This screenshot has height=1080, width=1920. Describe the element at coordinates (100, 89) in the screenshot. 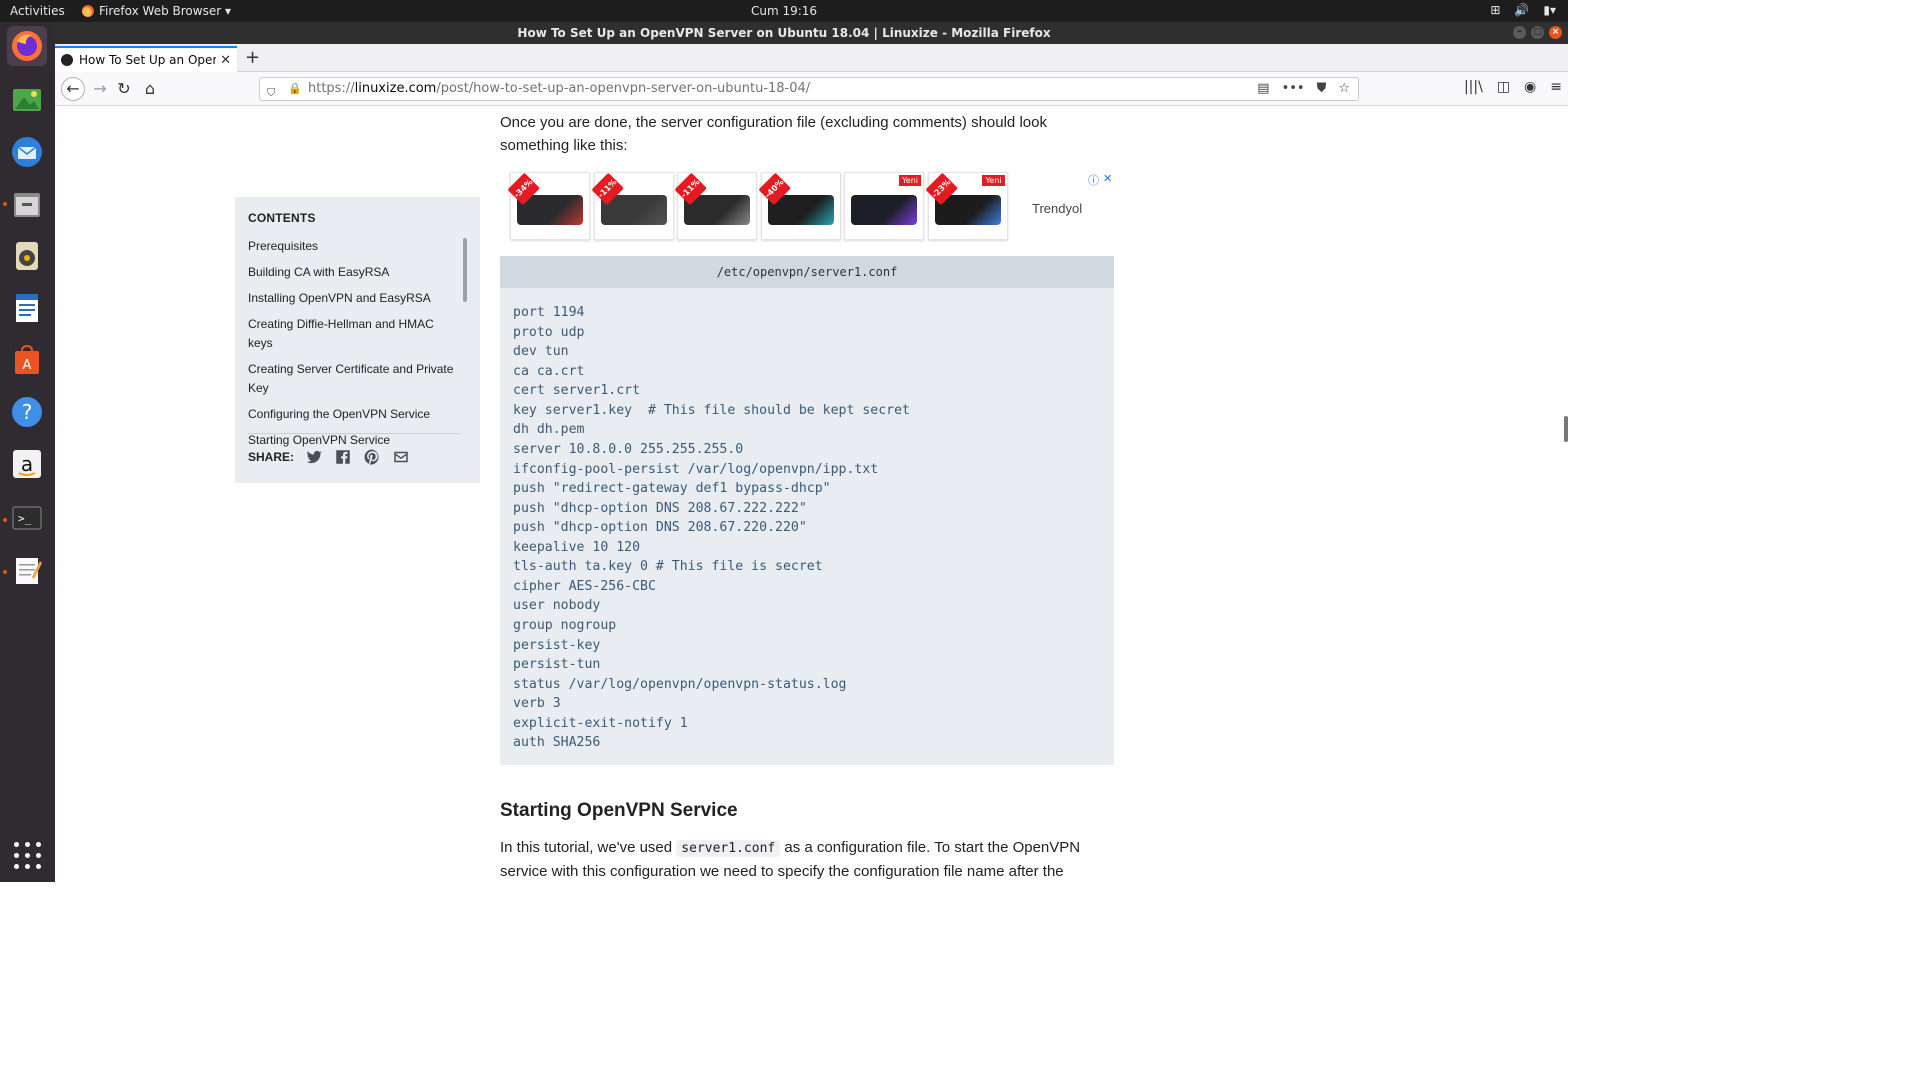

I see `forward-button: →` at that location.